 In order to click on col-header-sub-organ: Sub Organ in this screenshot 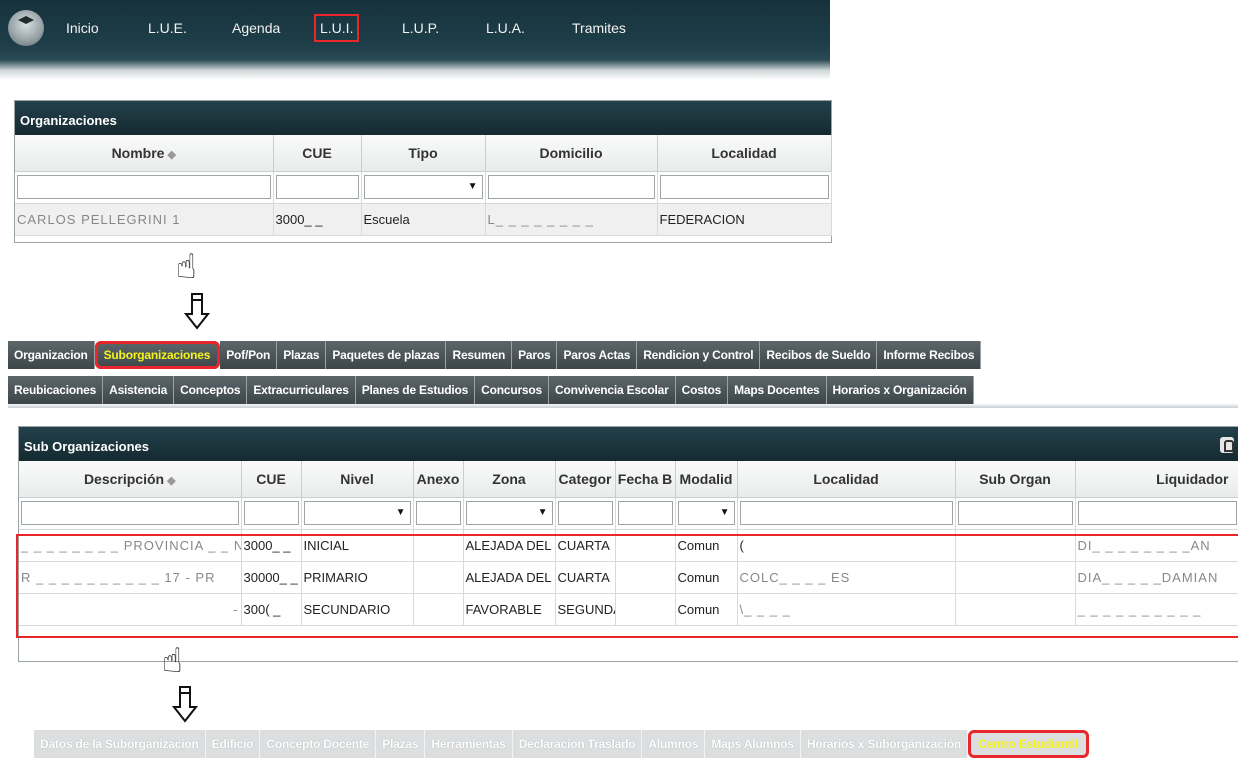, I will do `click(1015, 479)`.